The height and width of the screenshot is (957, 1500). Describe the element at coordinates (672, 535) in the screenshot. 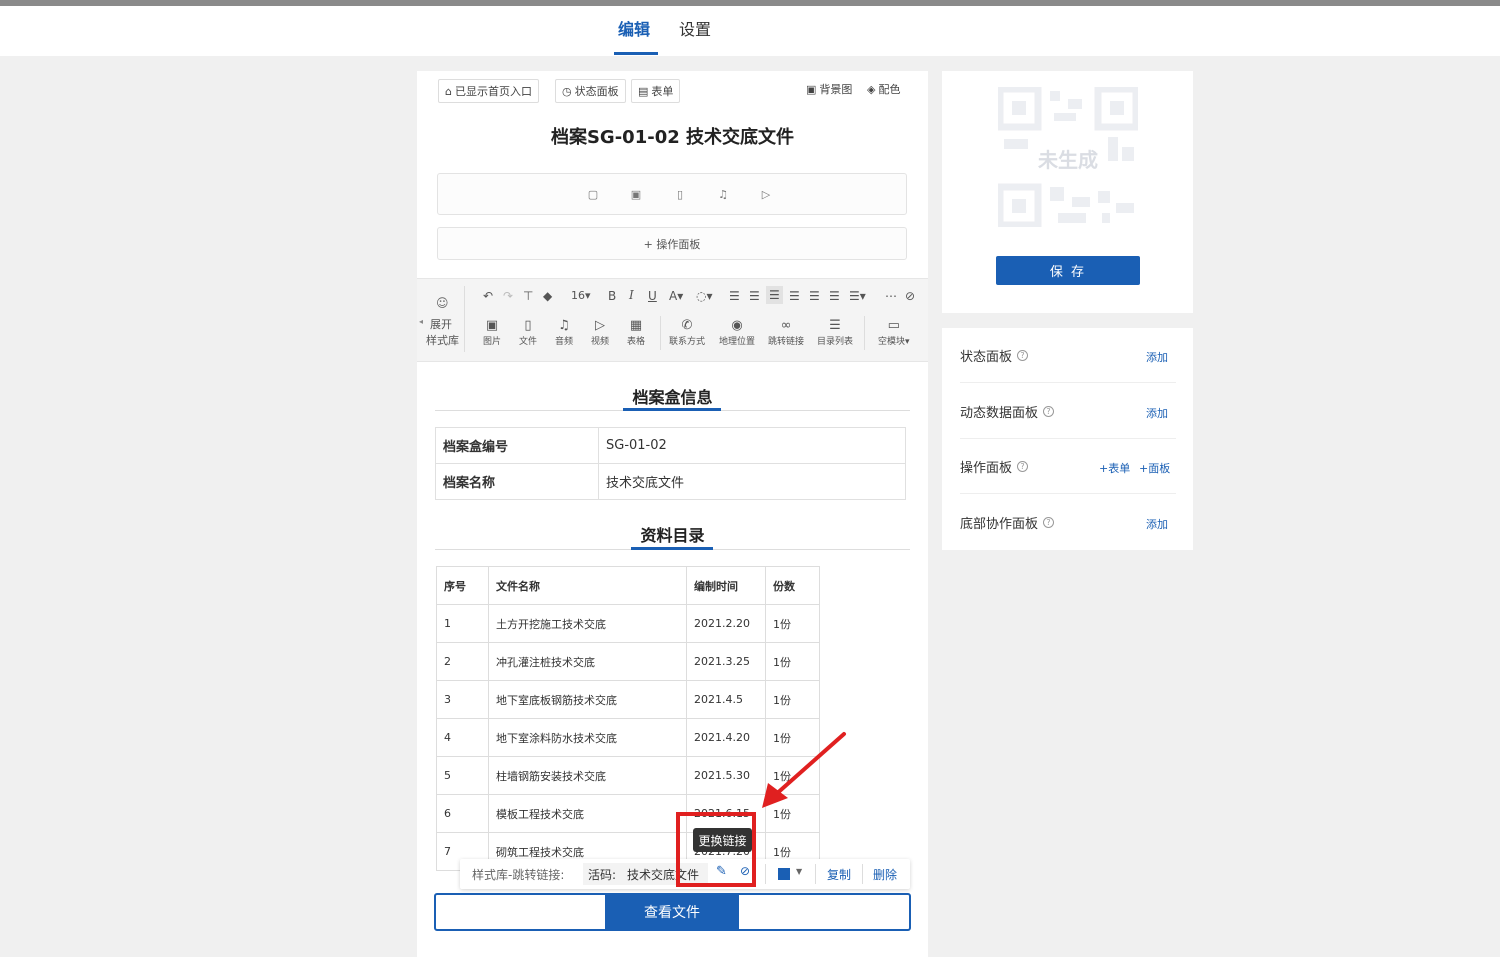

I see `directory-heading: 资料目录` at that location.